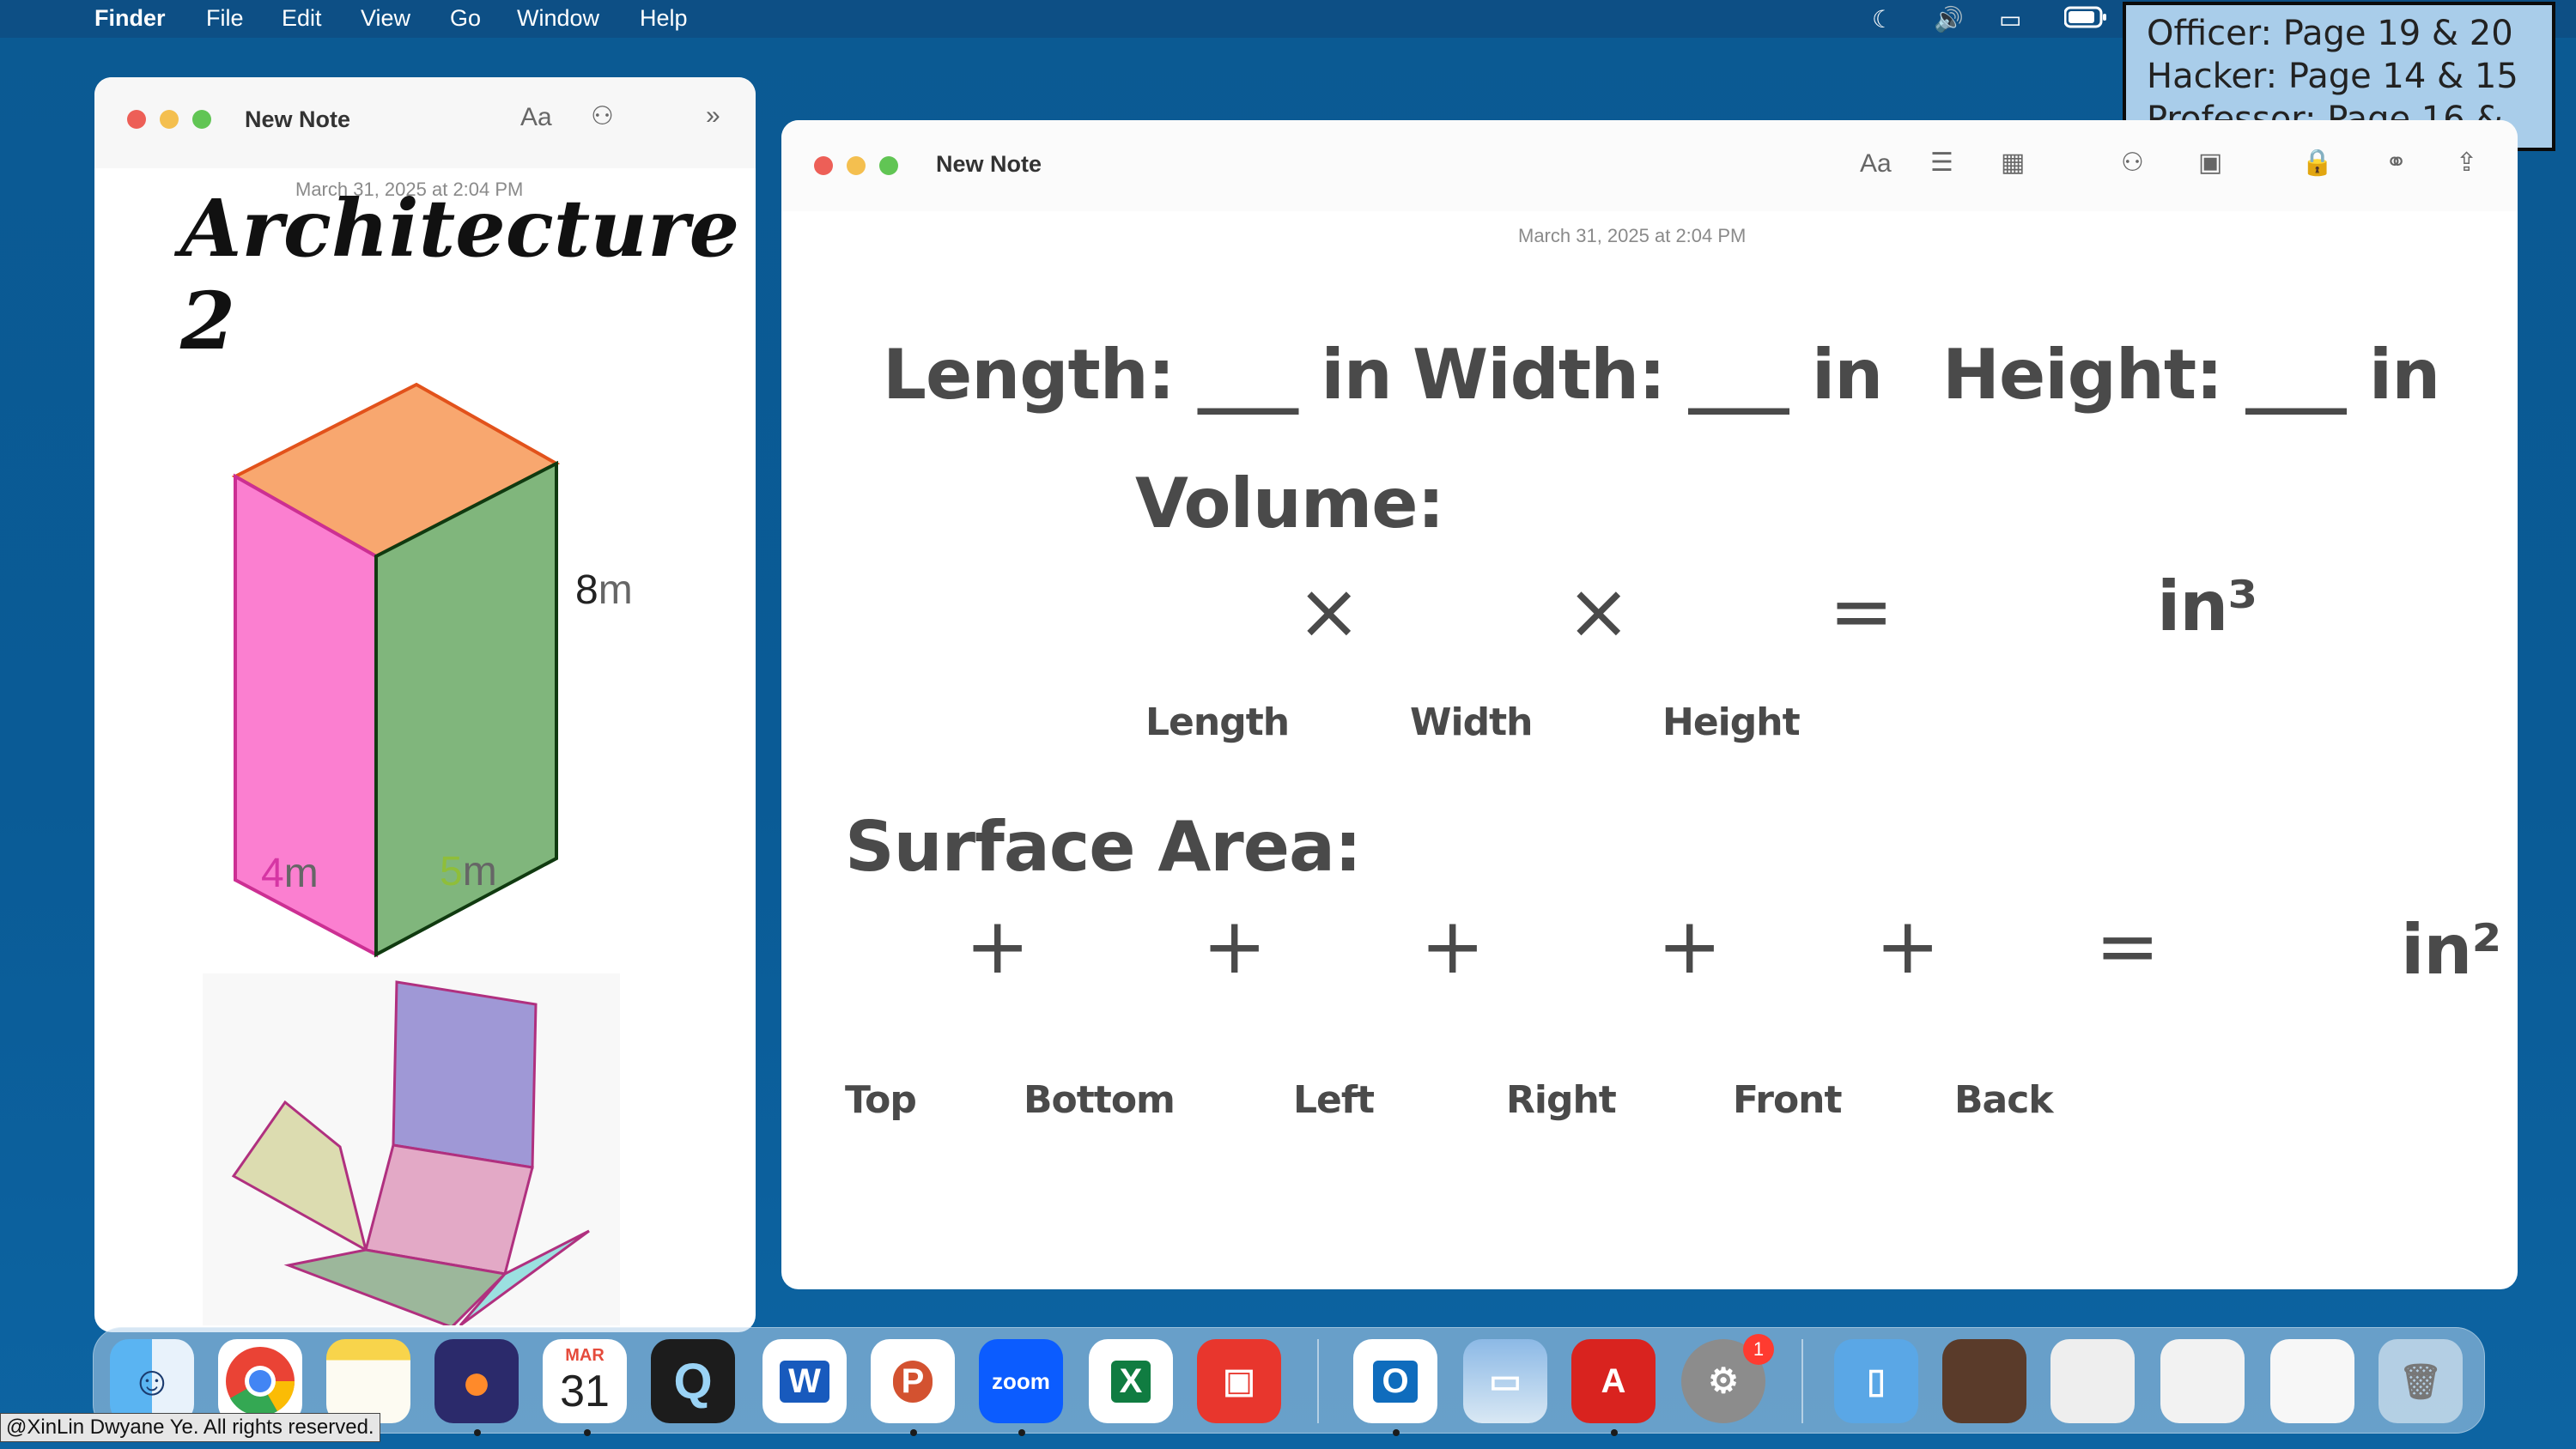  I want to click on equals-sign-volume: =, so click(1862, 612).